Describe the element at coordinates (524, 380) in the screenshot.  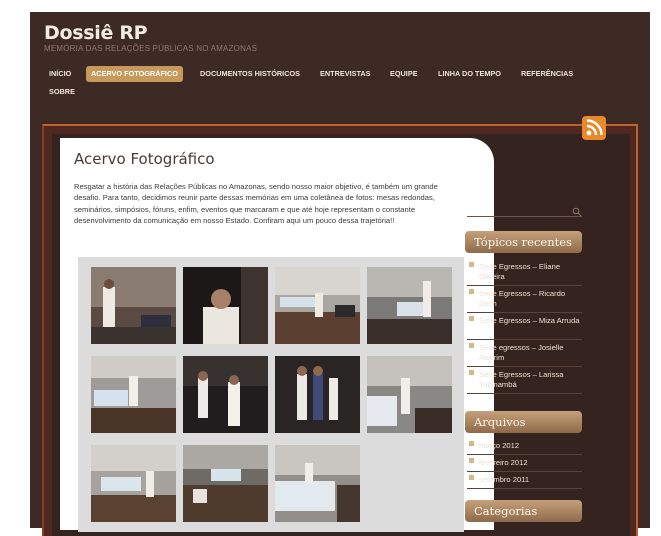
I see `recent-post-link: Série Egressos – Larissa Tupinambá` at that location.